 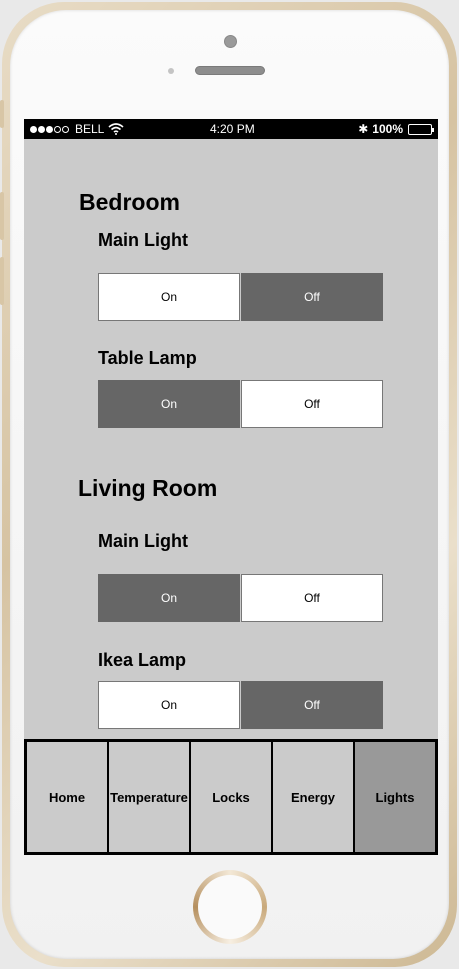 I want to click on battery-percent: 100%, so click(x=387, y=129).